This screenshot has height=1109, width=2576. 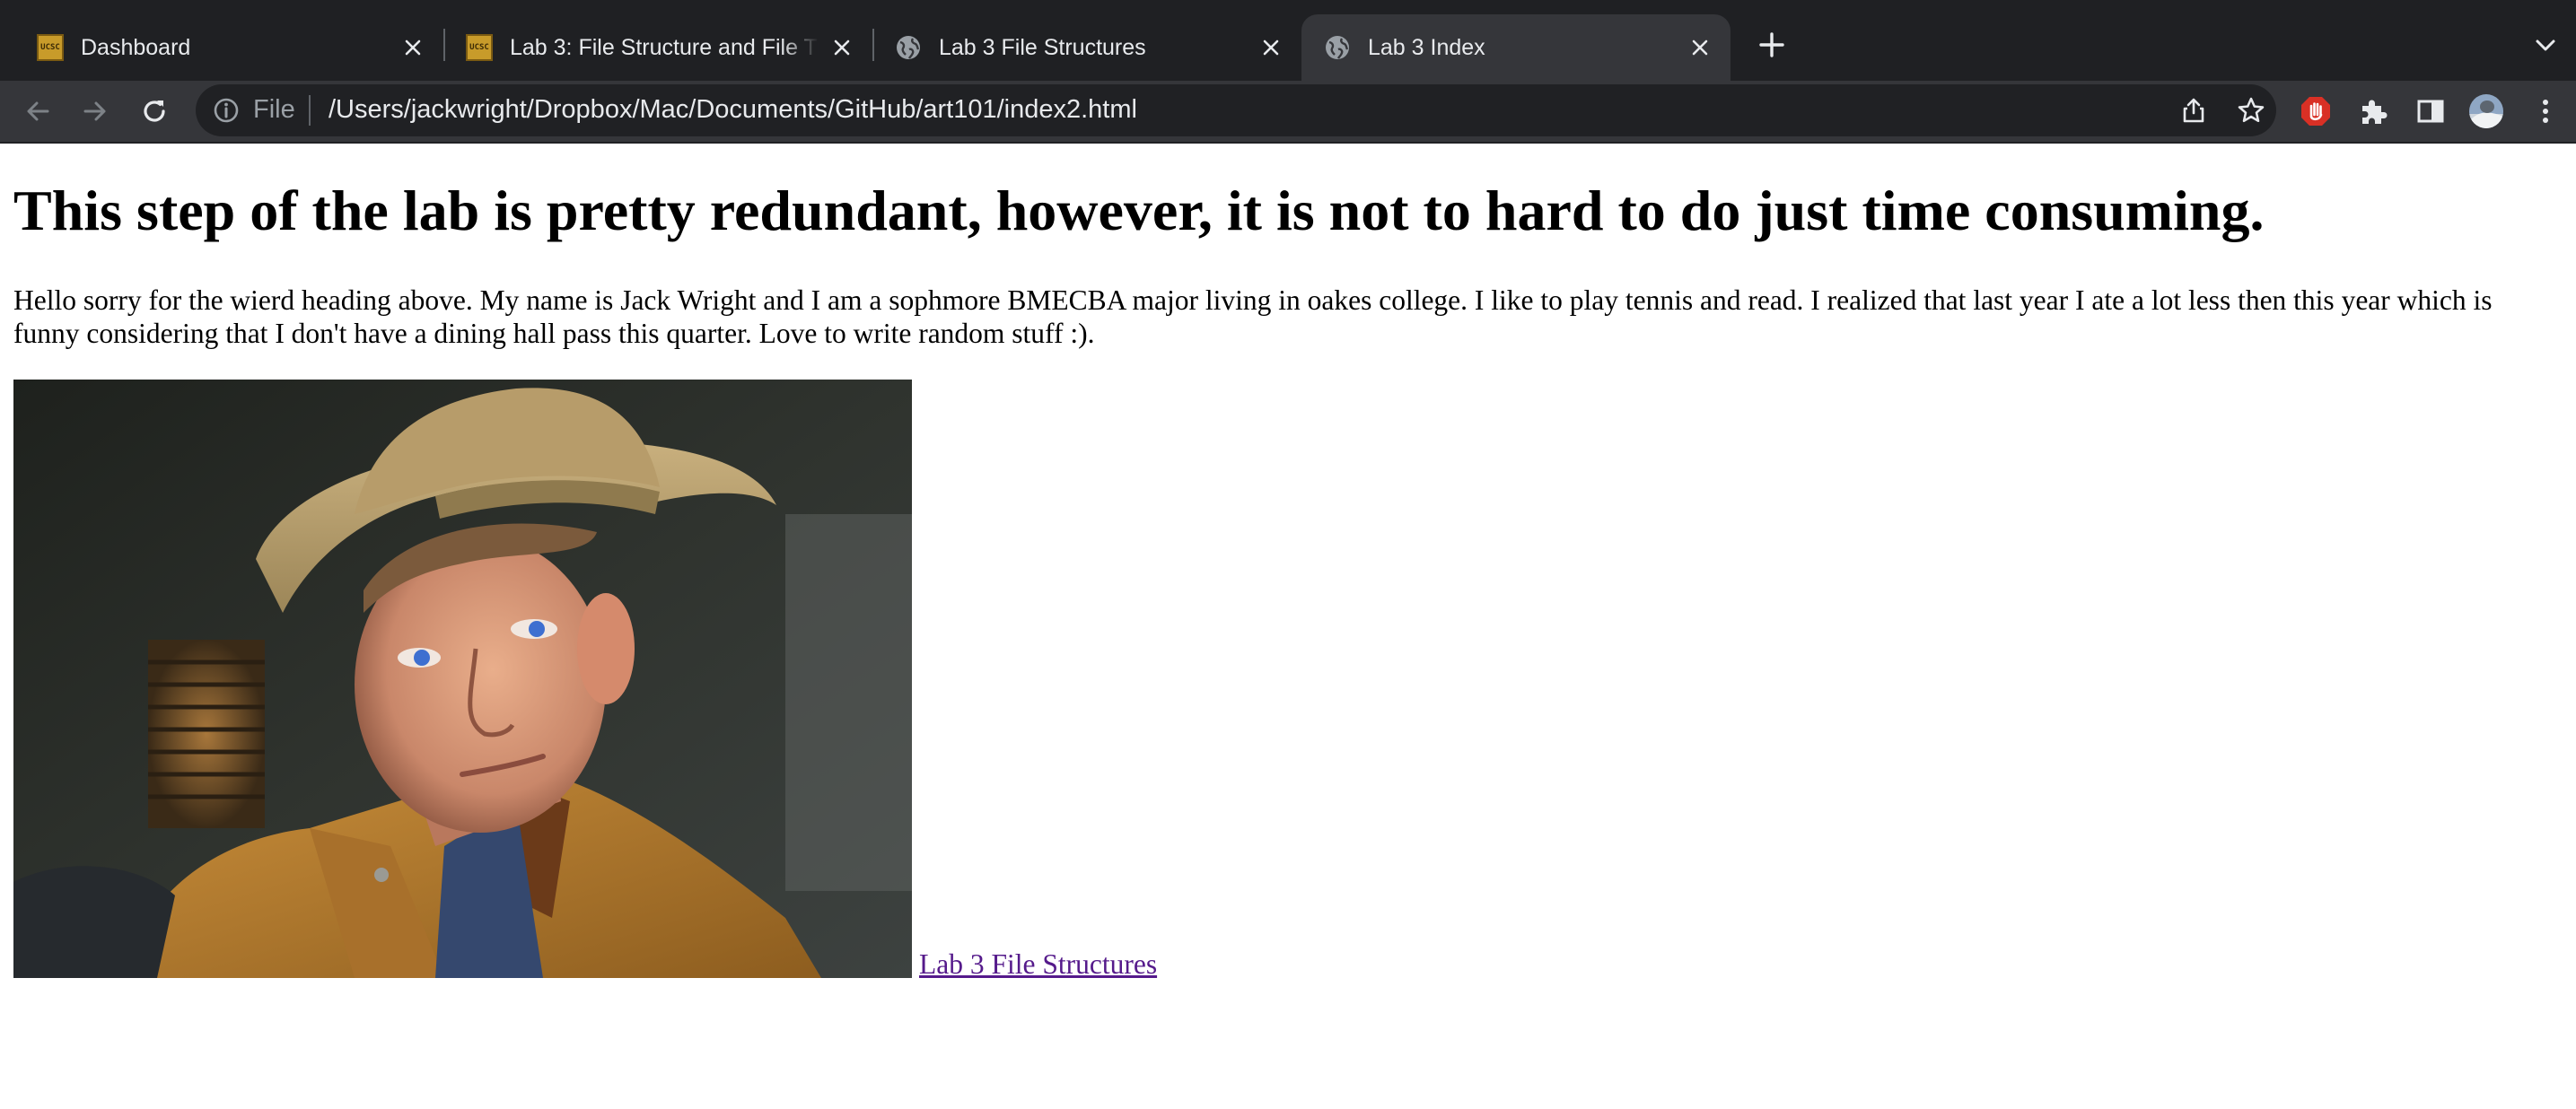 I want to click on browser-menu-button, so click(x=2545, y=112).